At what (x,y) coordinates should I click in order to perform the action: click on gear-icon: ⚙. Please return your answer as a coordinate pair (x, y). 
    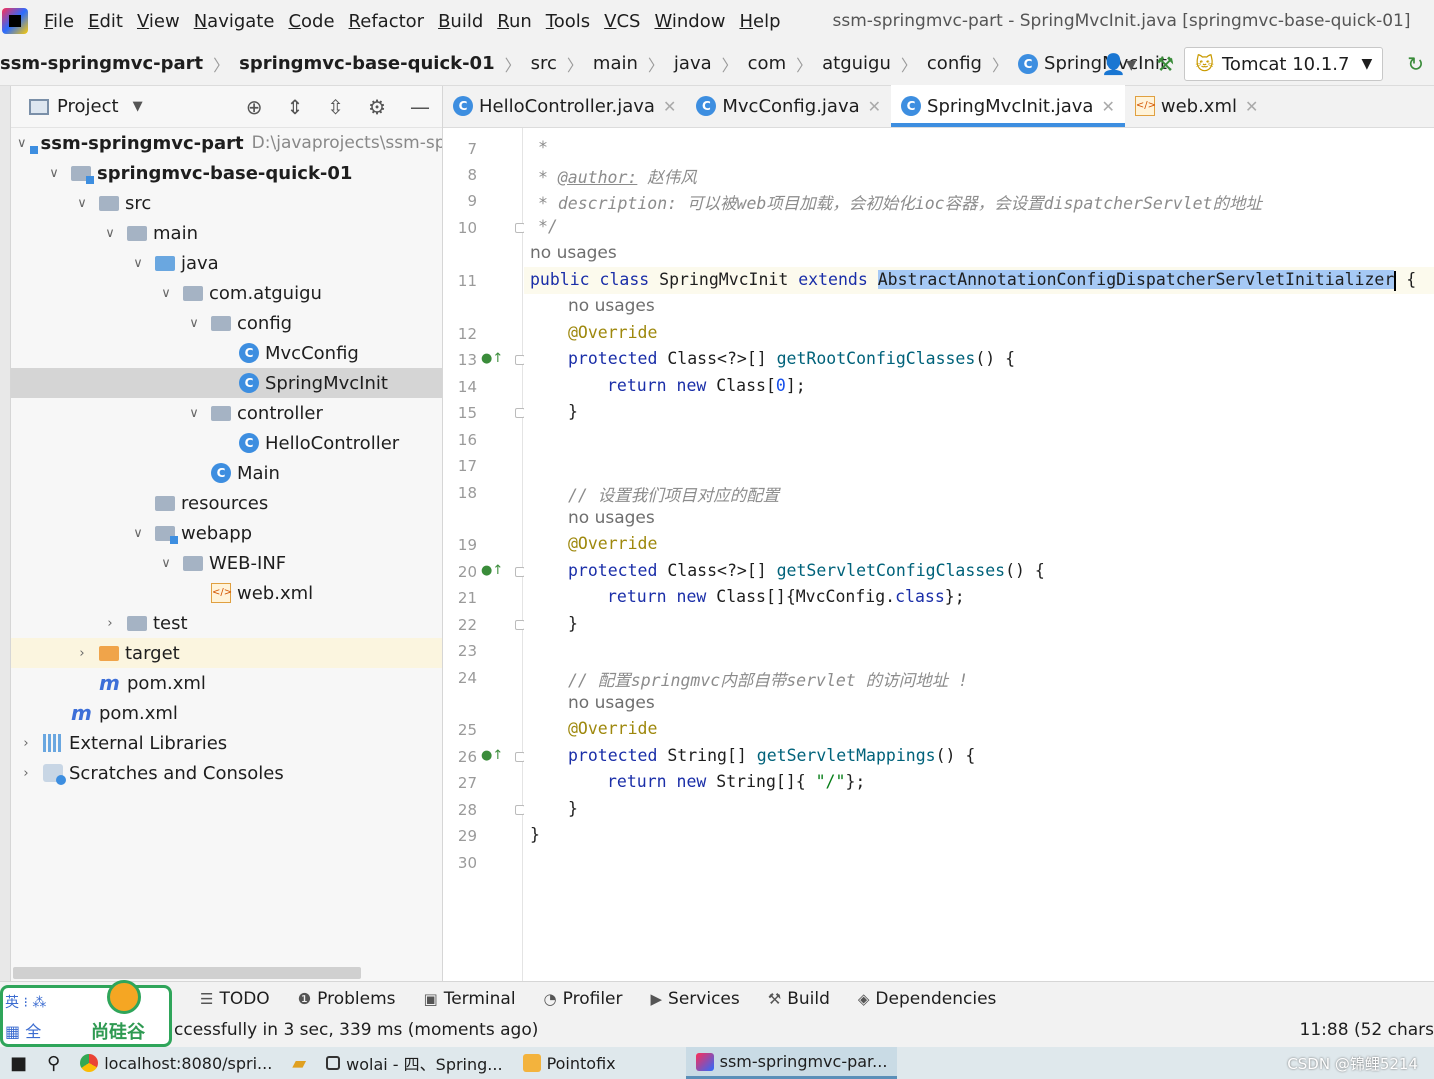
    Looking at the image, I should click on (377, 107).